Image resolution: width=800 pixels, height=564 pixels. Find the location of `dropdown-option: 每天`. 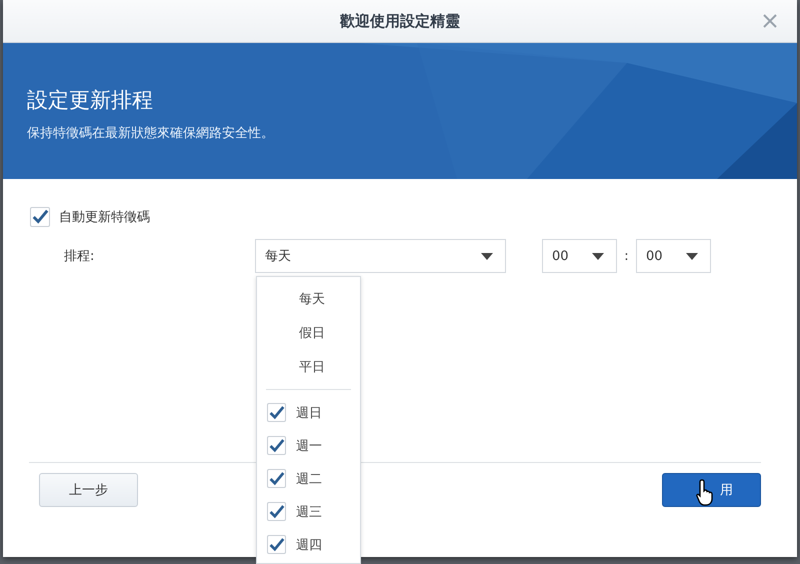

dropdown-option: 每天 is located at coordinates (308, 300).